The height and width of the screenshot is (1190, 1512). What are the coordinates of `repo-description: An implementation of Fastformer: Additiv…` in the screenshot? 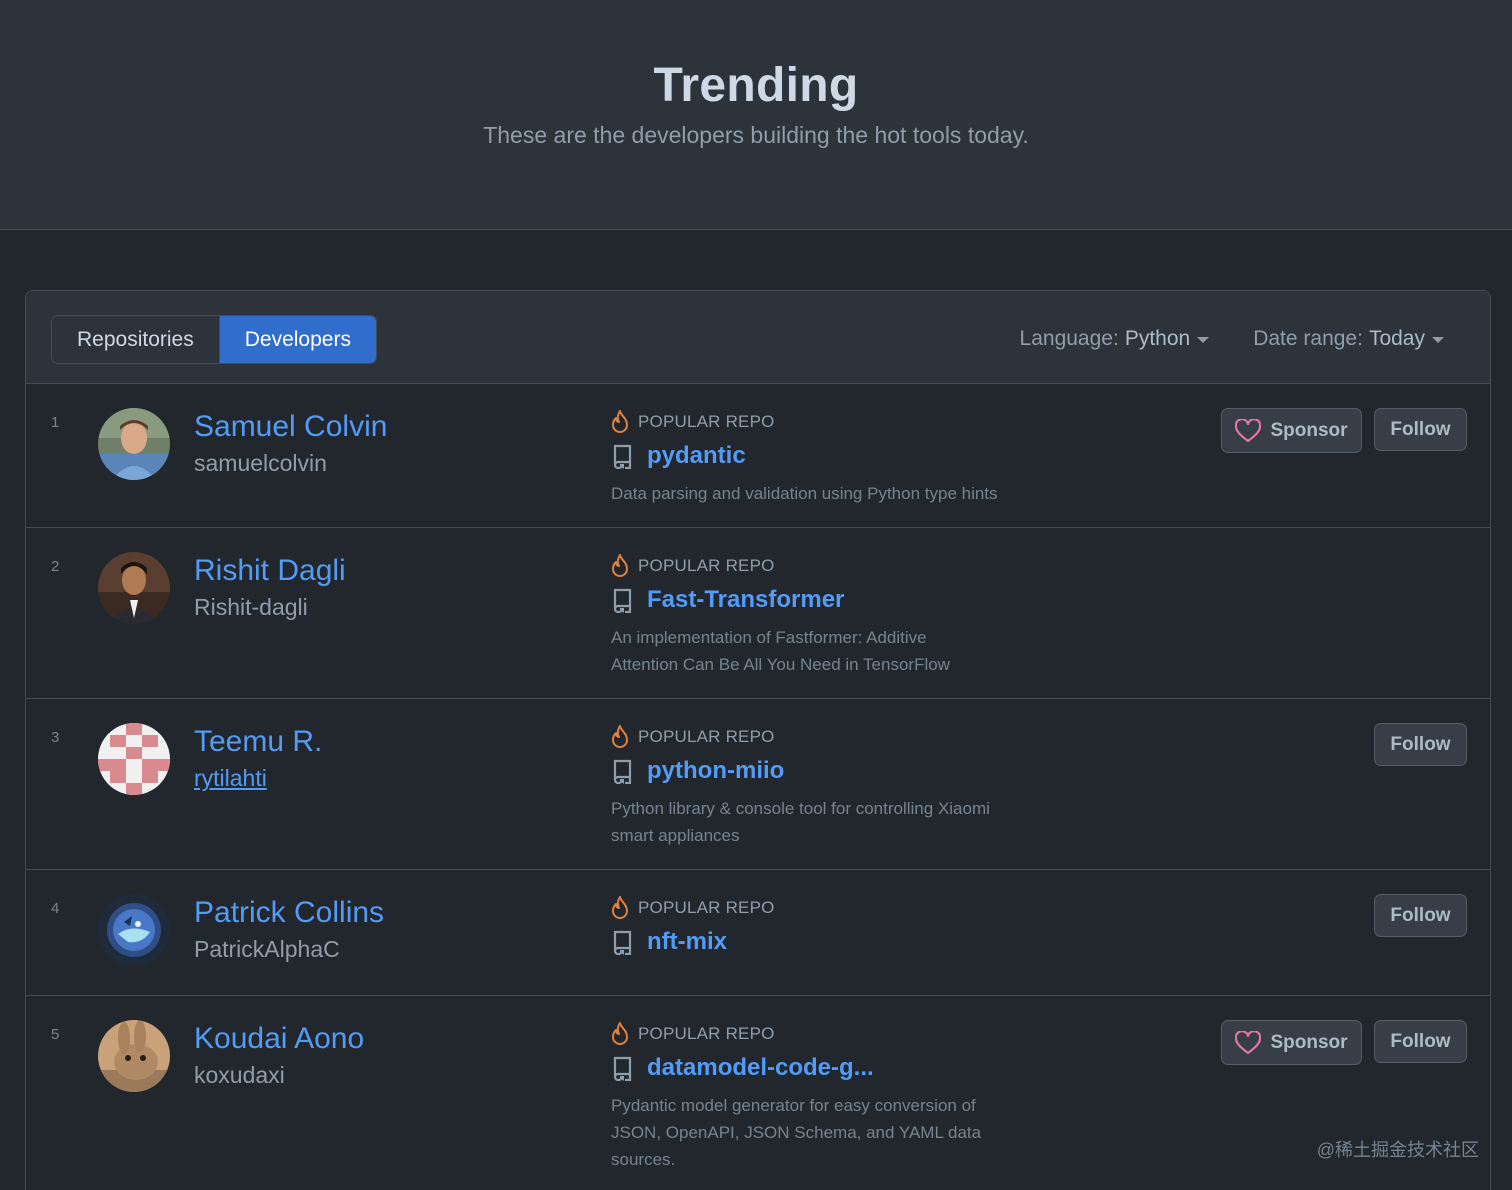 It's located at (780, 651).